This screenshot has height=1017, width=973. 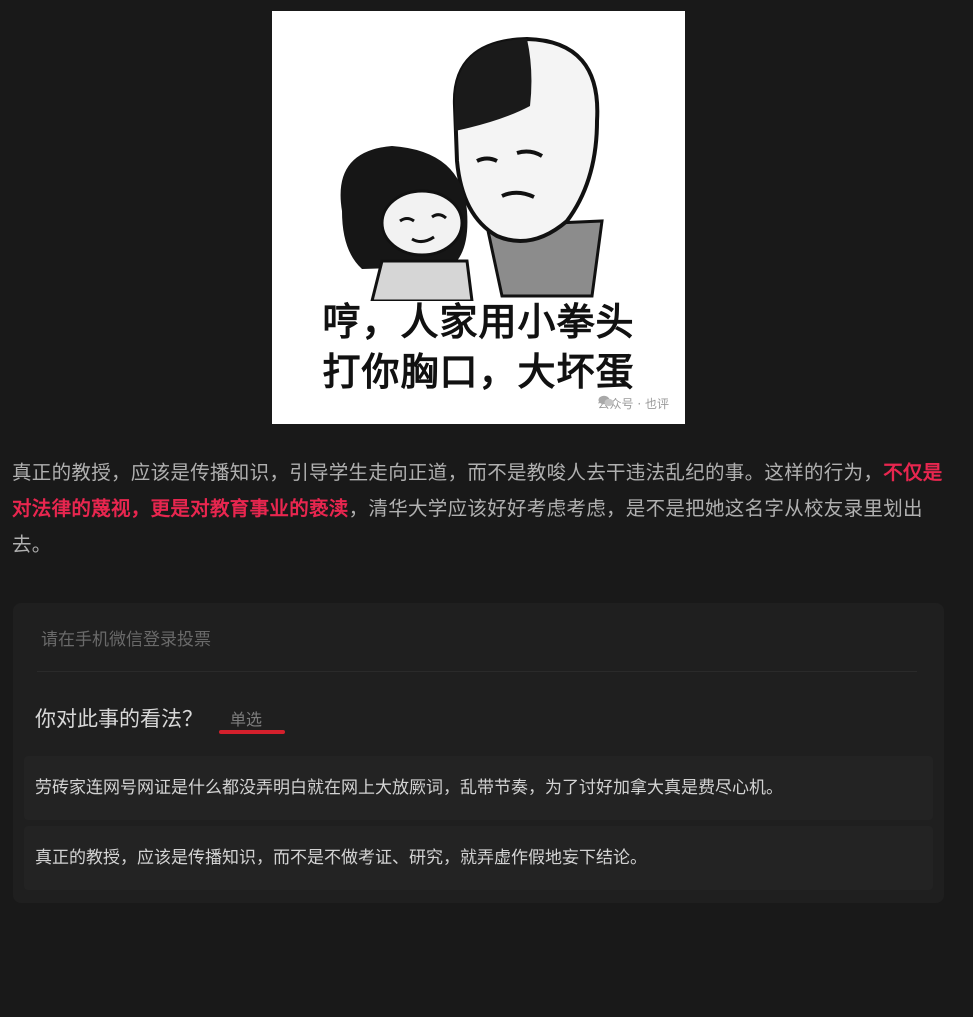 I want to click on vote-type-label: 单选, so click(x=246, y=719).